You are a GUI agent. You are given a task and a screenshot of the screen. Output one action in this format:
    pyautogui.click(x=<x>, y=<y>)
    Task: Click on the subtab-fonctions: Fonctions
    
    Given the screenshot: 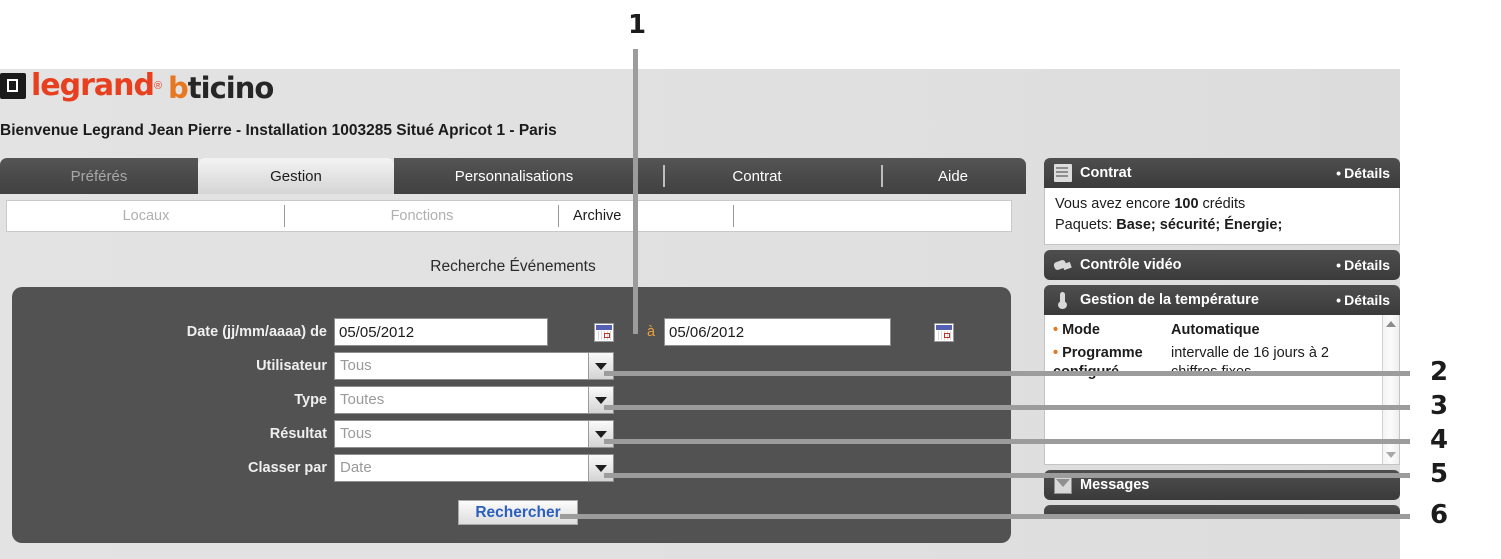 What is the action you would take?
    pyautogui.click(x=422, y=216)
    